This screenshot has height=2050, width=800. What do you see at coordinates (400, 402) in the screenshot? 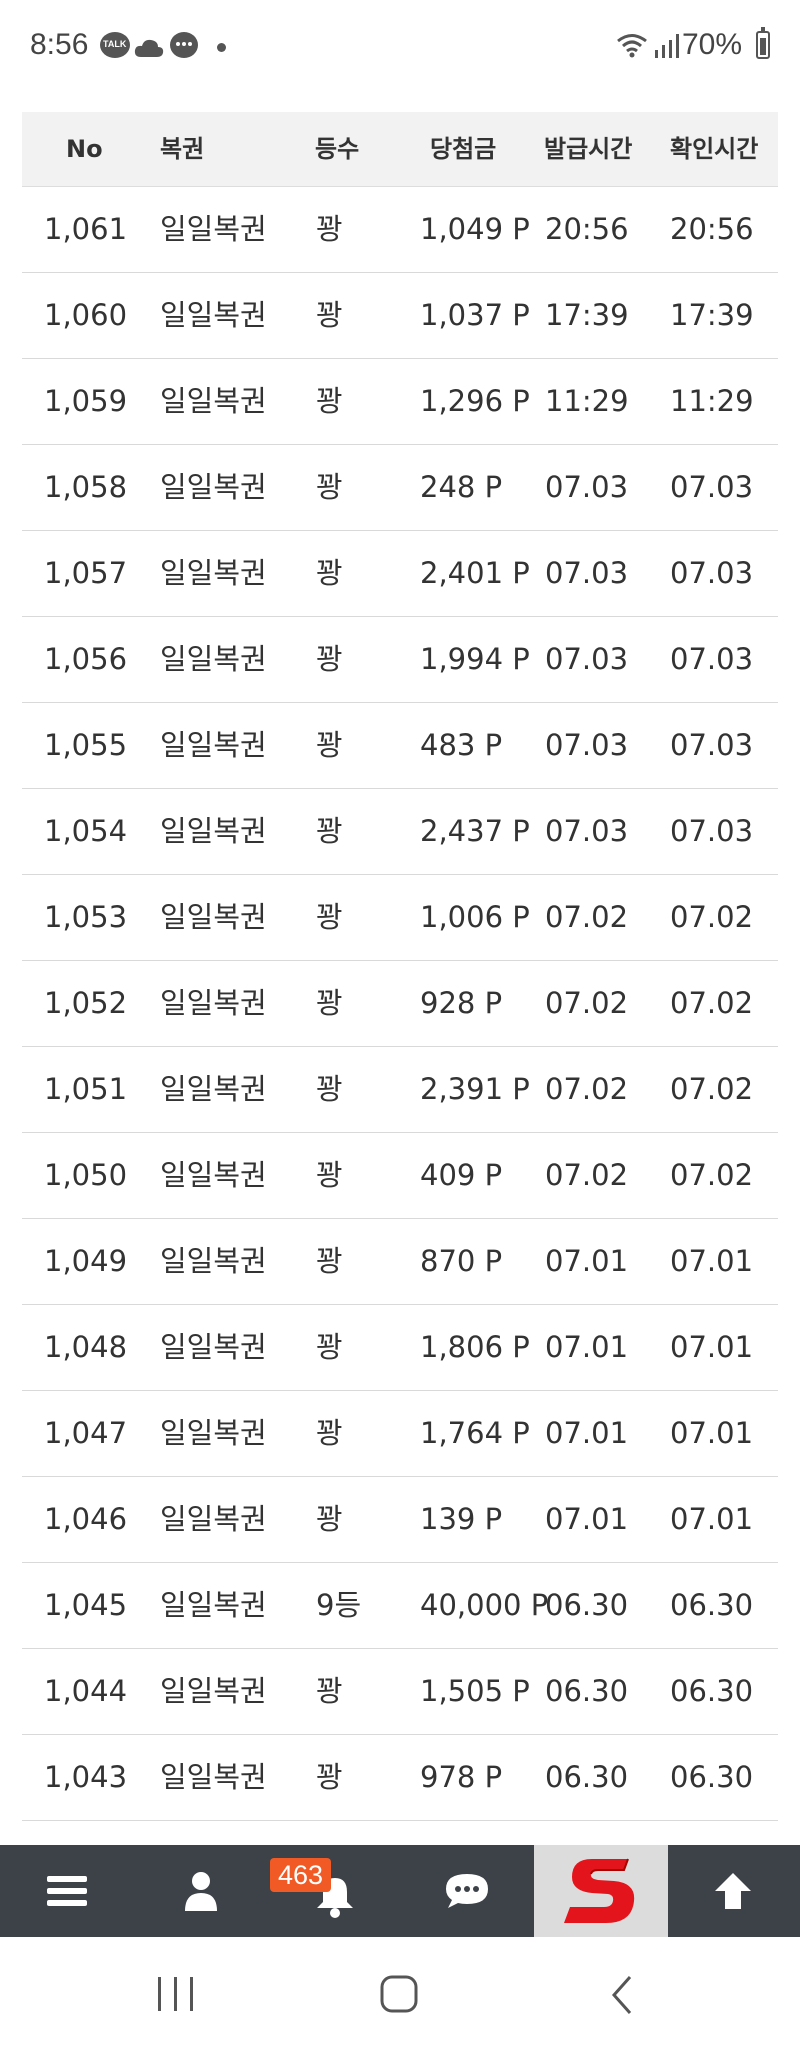
I see `table-row: 1,059 일일복권 꽝 1,296 P 11:29 11:29` at bounding box center [400, 402].